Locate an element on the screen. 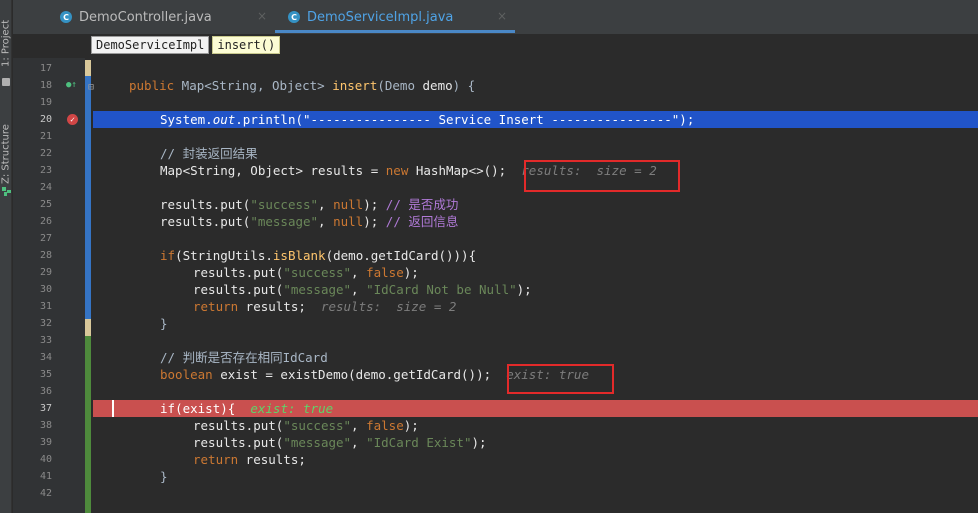 This screenshot has height=513, width=978. code-line: 31 return results; results: size = 2 is located at coordinates (495, 306).